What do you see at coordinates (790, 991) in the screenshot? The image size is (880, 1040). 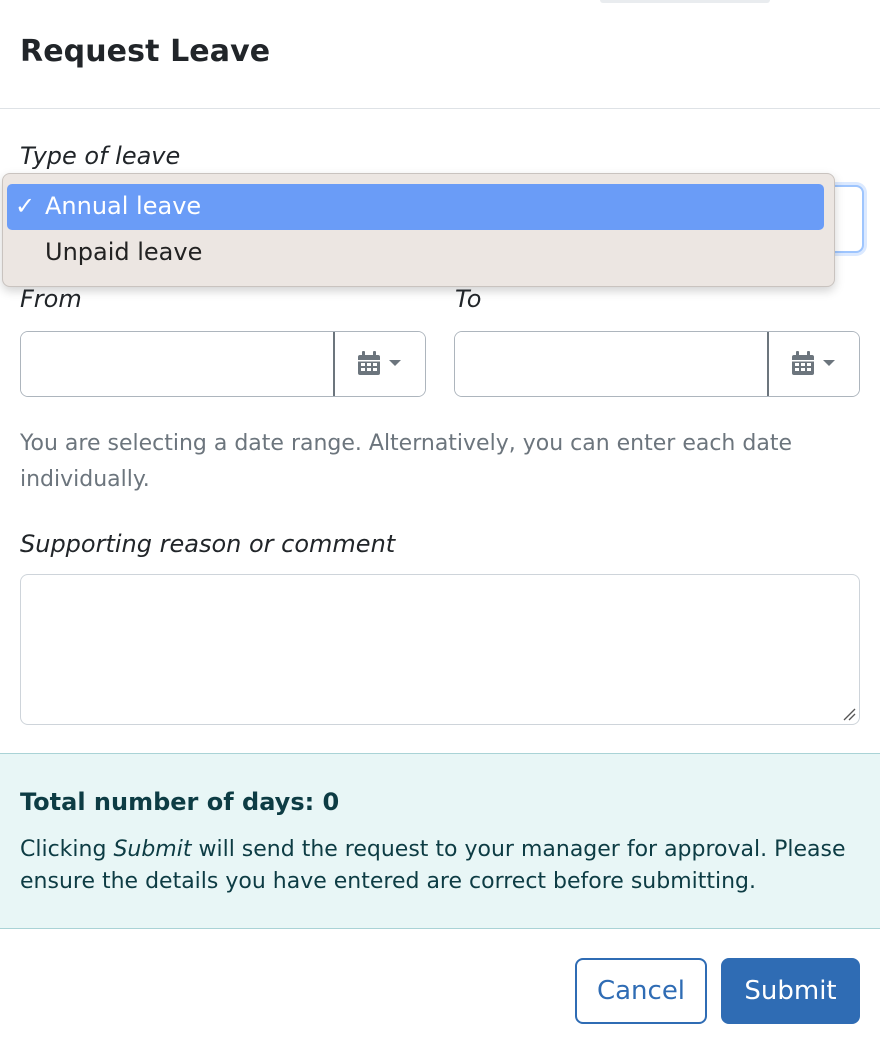 I see `submit-button: Submit` at bounding box center [790, 991].